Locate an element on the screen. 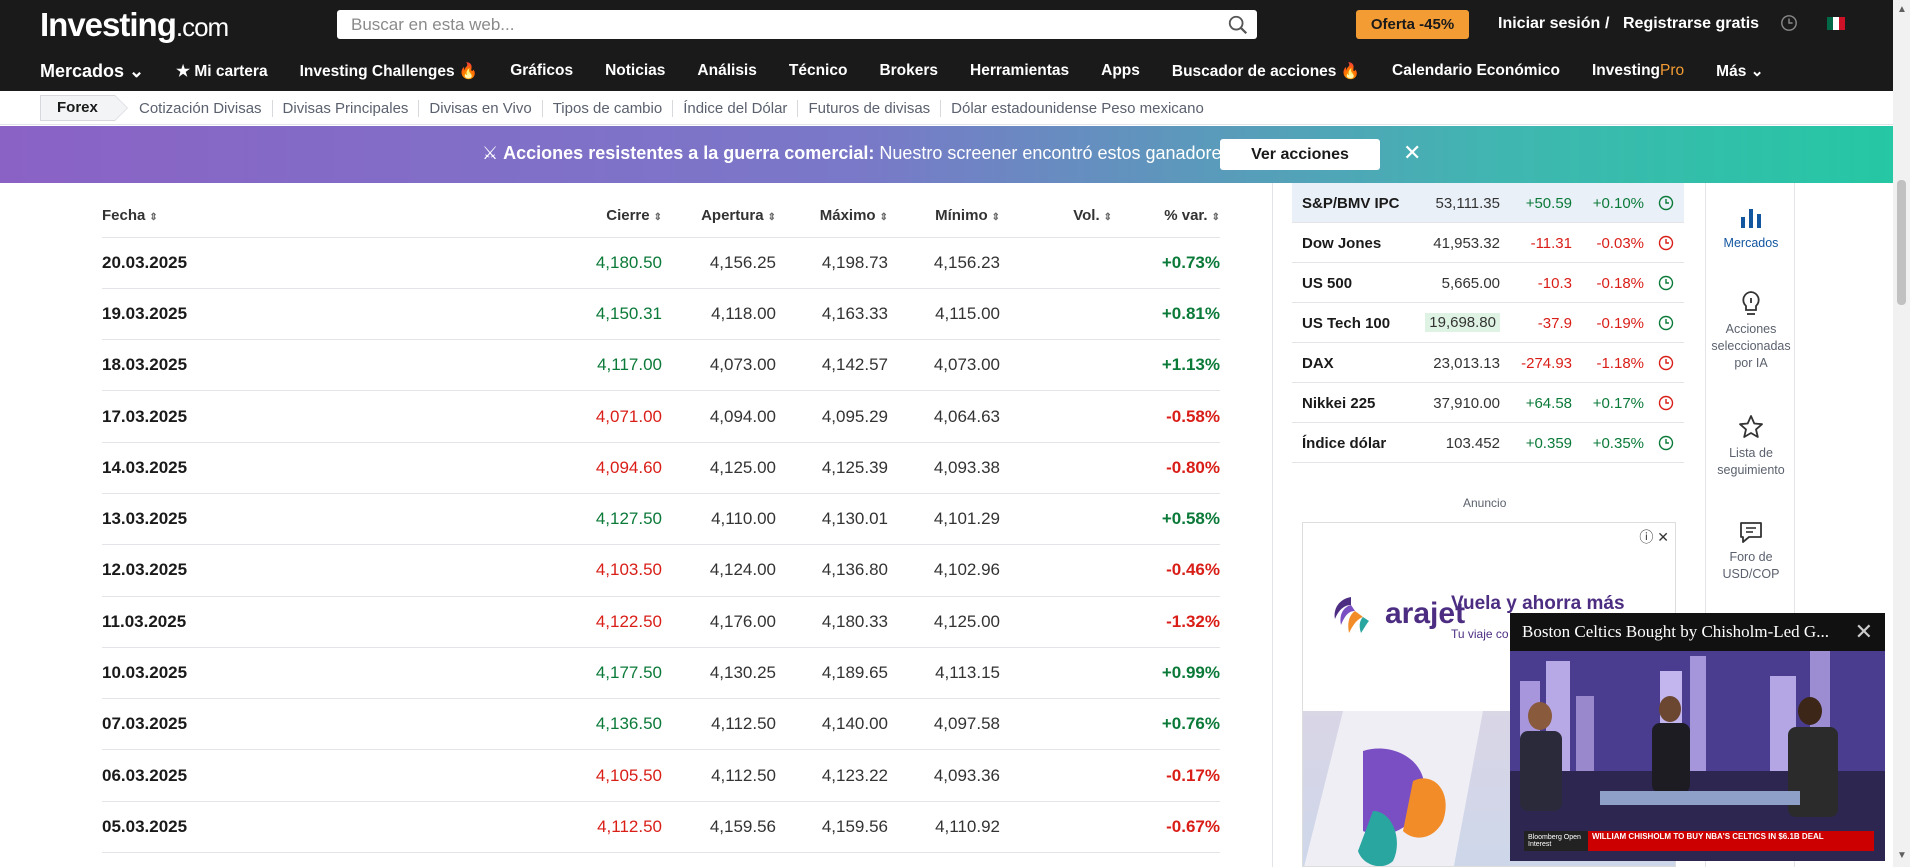 The width and height of the screenshot is (1910, 867). nav-item: Apps is located at coordinates (1120, 71).